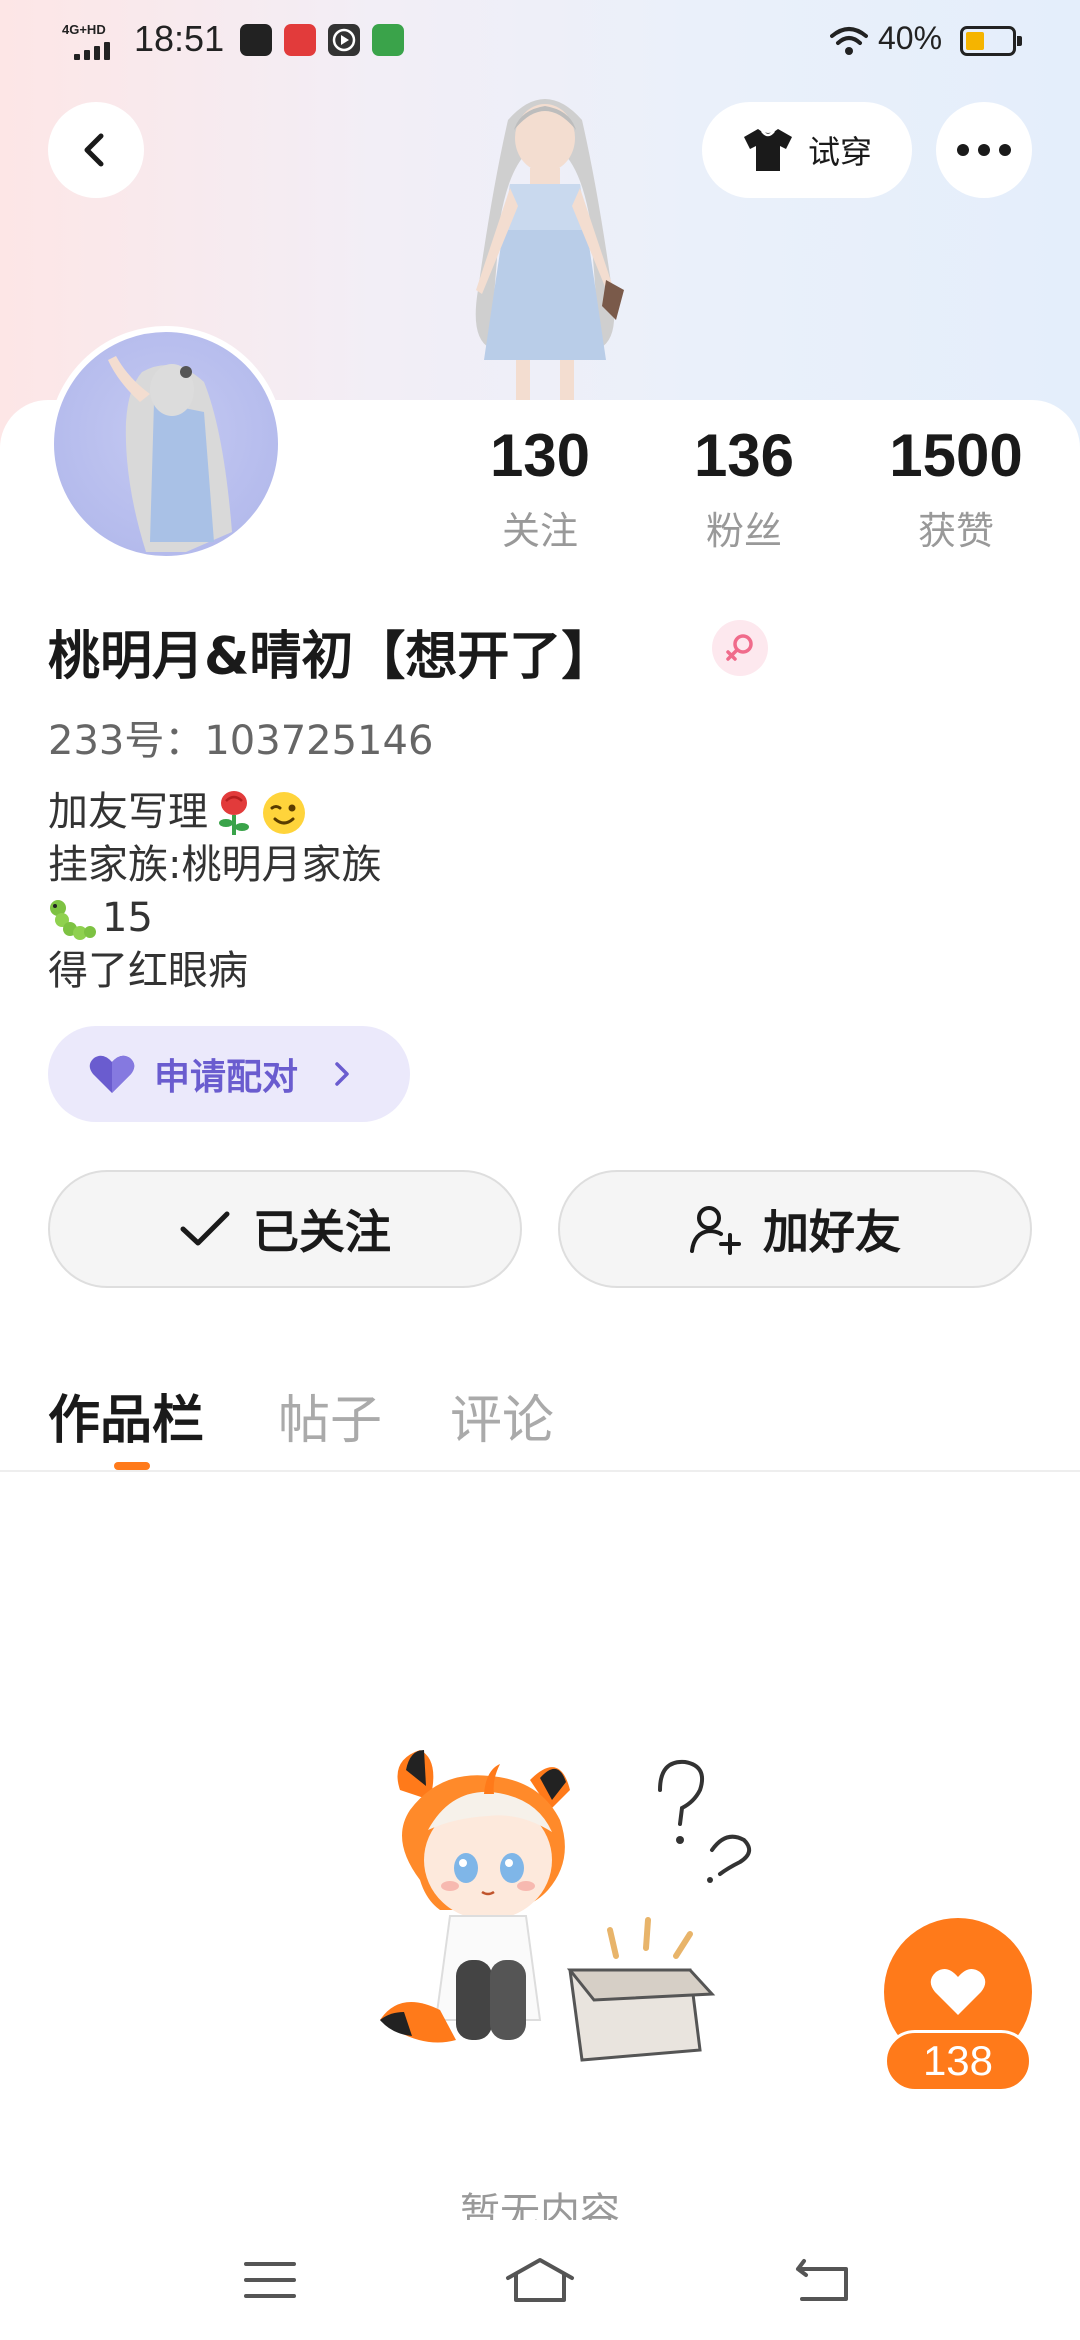  I want to click on status-time: 18:51, so click(179, 38).